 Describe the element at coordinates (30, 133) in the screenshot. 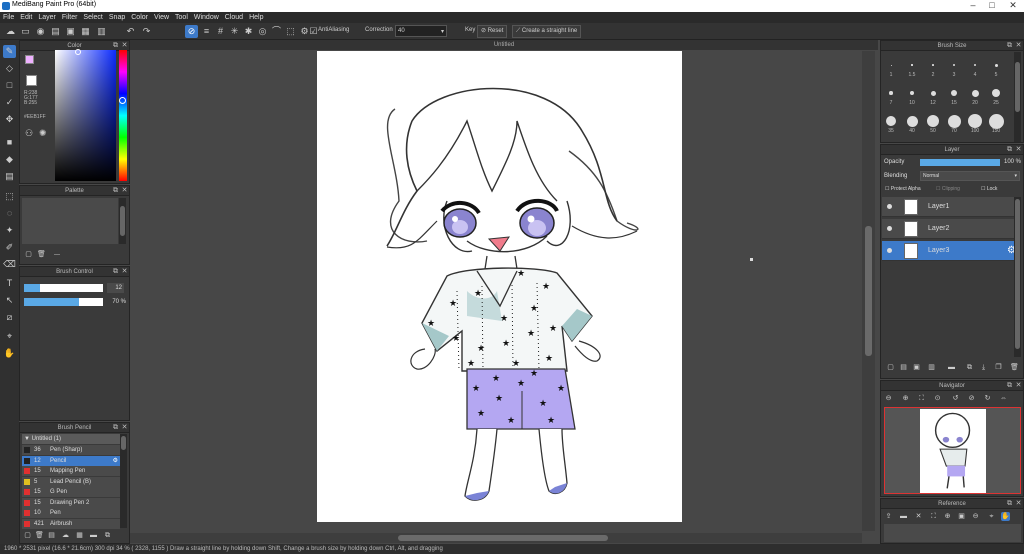

I see `palette-icon: ⚇` at that location.